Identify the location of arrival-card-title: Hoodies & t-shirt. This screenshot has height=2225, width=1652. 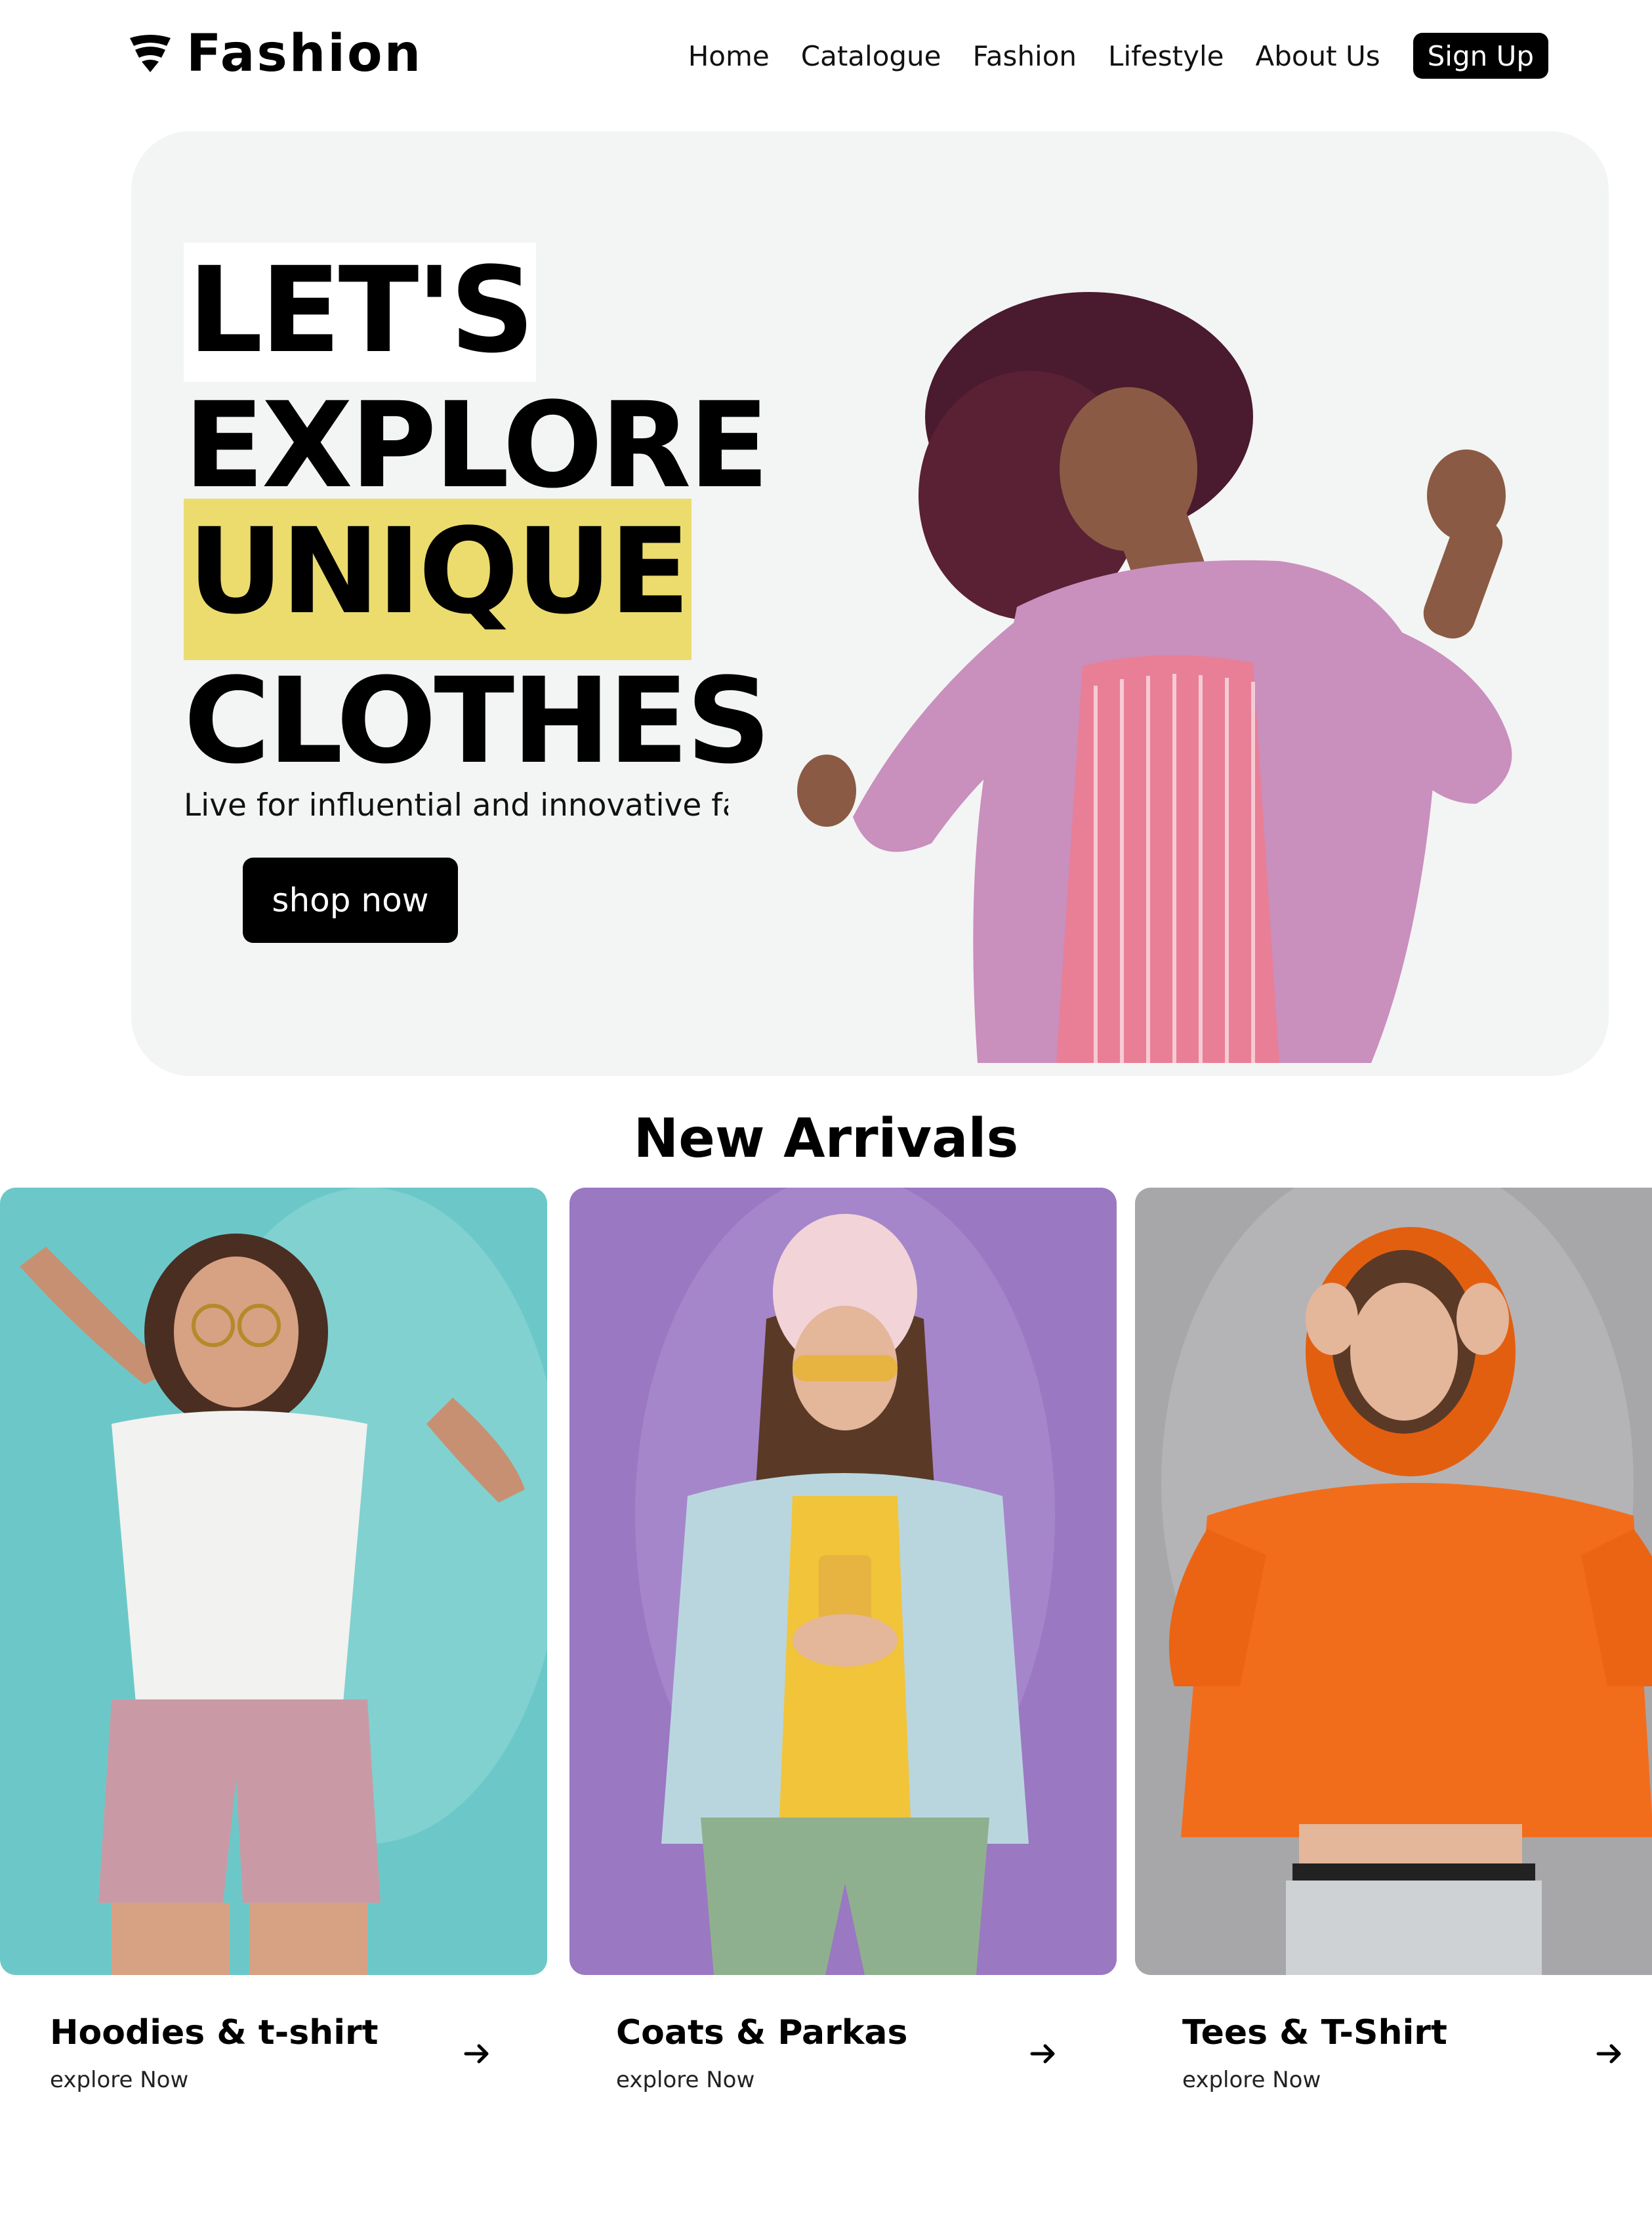
(279, 2033).